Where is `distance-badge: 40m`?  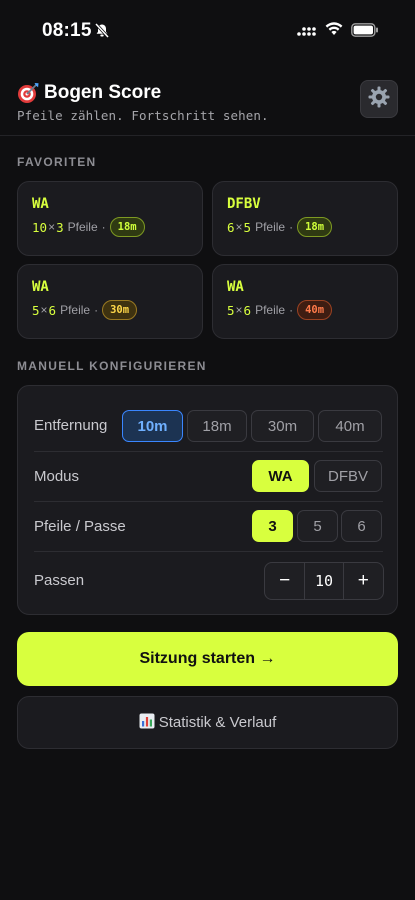 distance-badge: 40m is located at coordinates (315, 310).